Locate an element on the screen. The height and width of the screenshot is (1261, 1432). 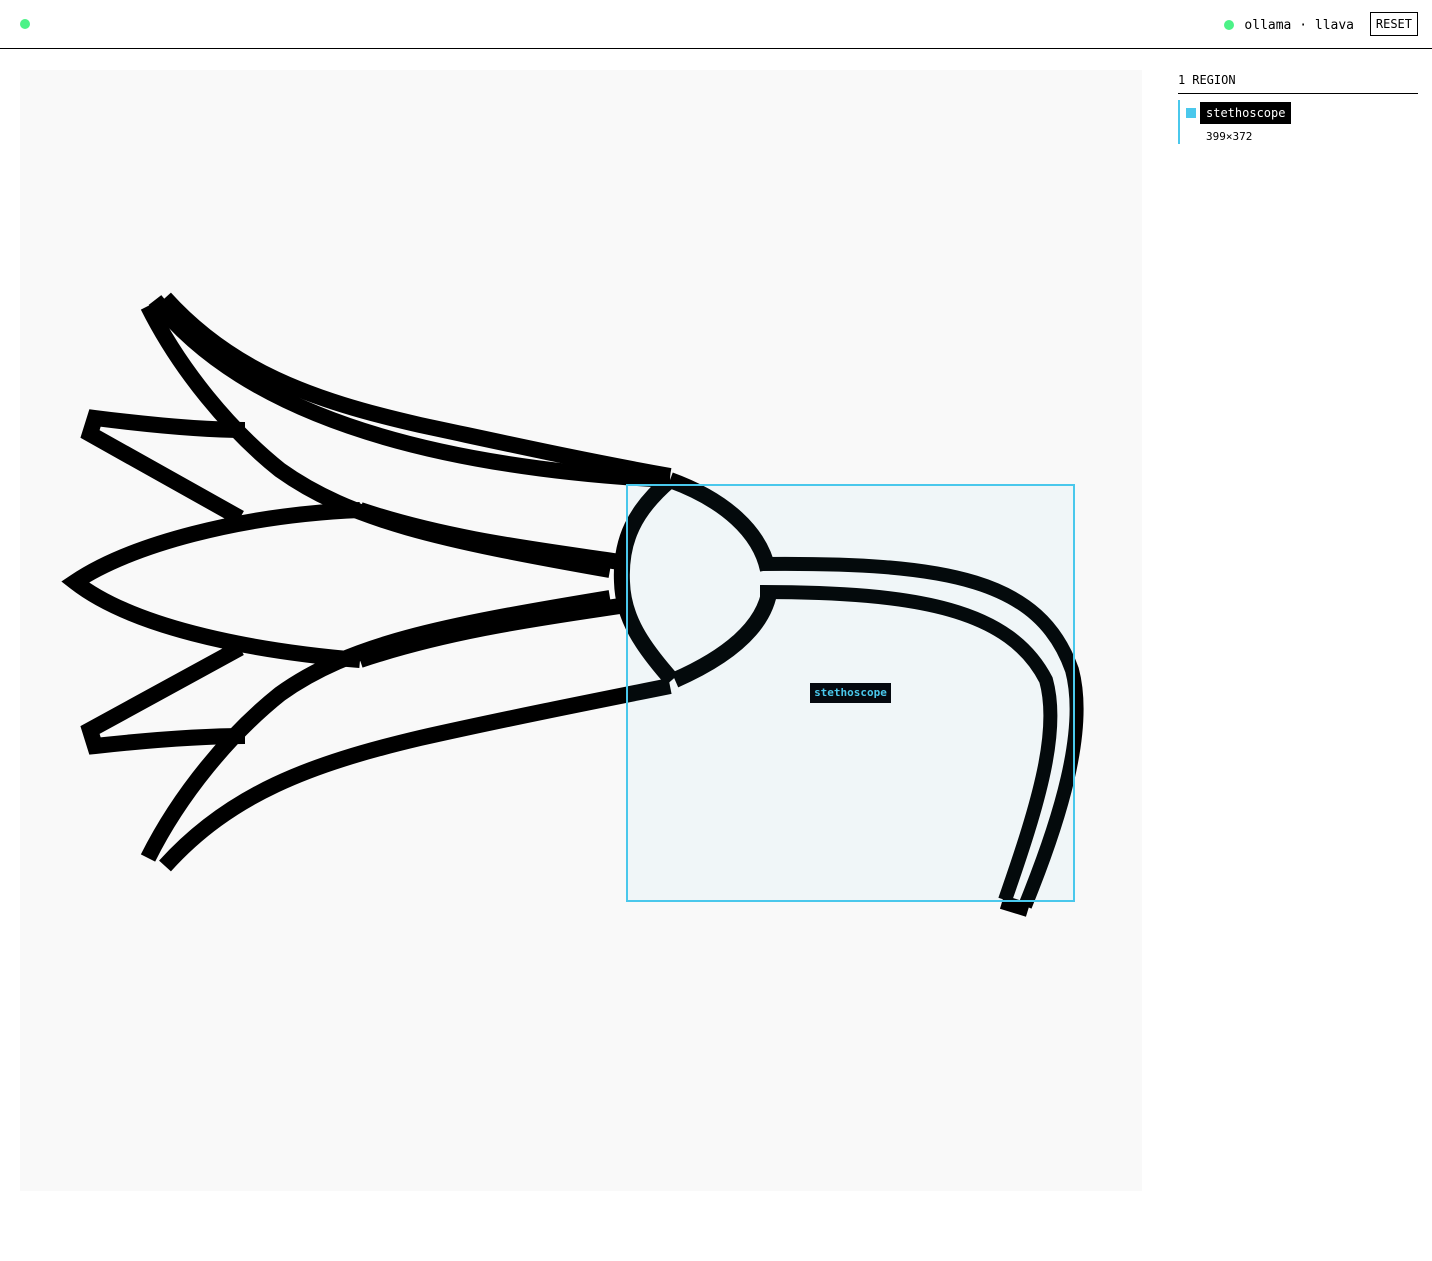
app-status-dot-icon is located at coordinates (25, 24).